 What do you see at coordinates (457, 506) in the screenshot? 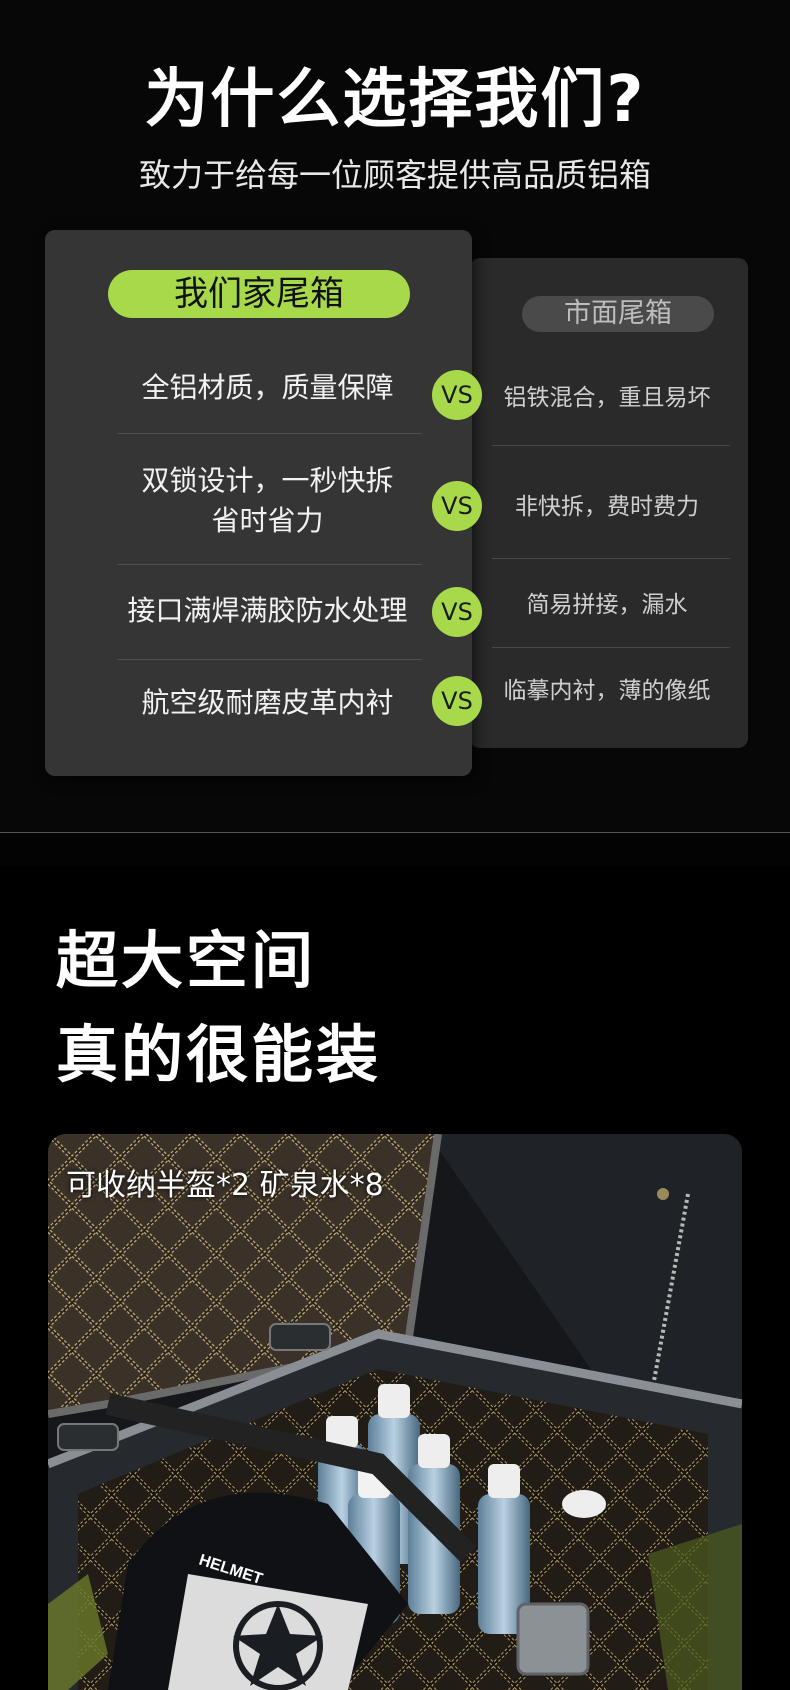
I see `vs-badge-2: VS` at bounding box center [457, 506].